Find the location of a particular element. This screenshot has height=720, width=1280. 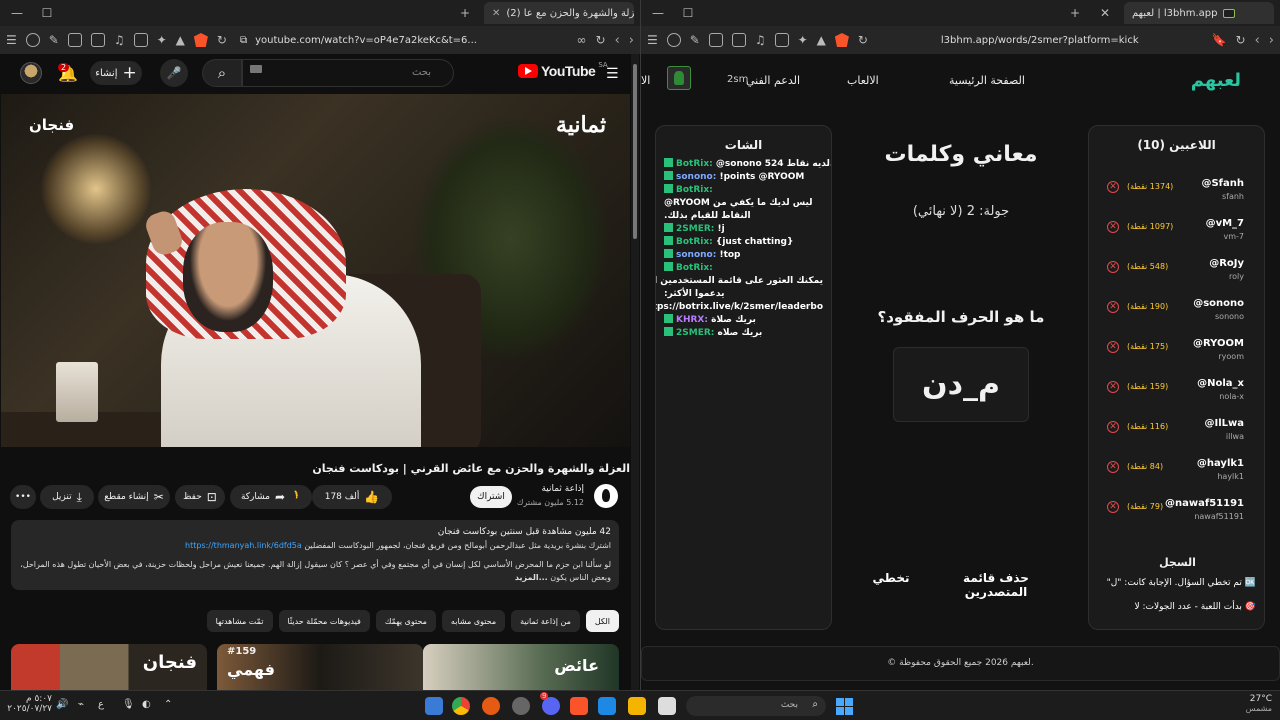

firefox-icon is located at coordinates (491, 706).